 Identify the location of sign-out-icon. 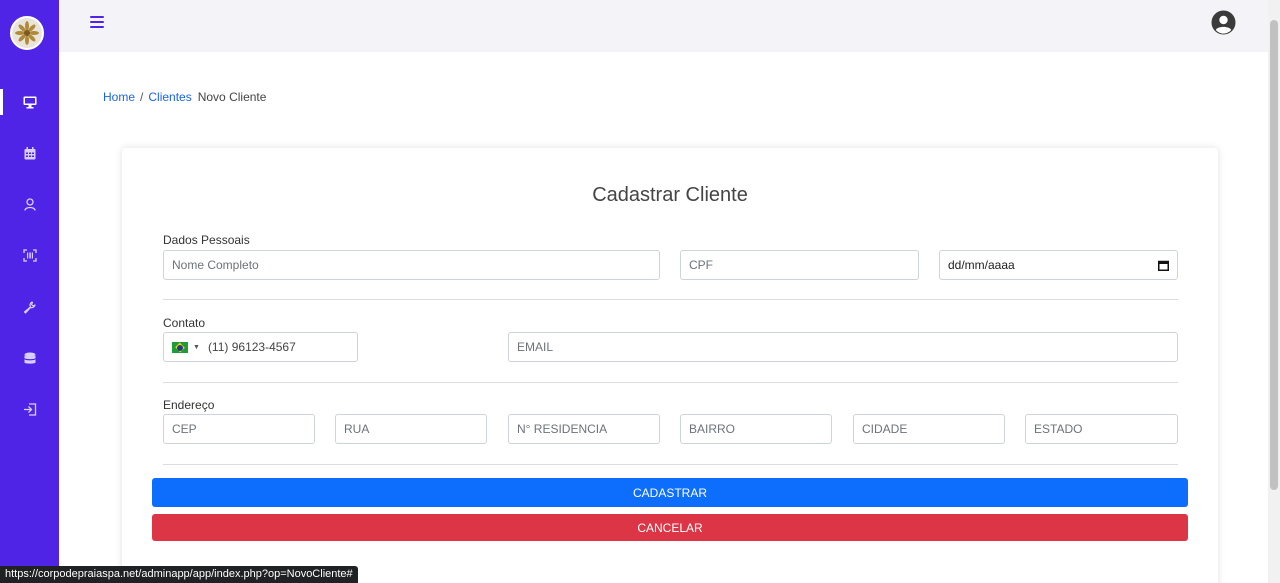
(29, 409).